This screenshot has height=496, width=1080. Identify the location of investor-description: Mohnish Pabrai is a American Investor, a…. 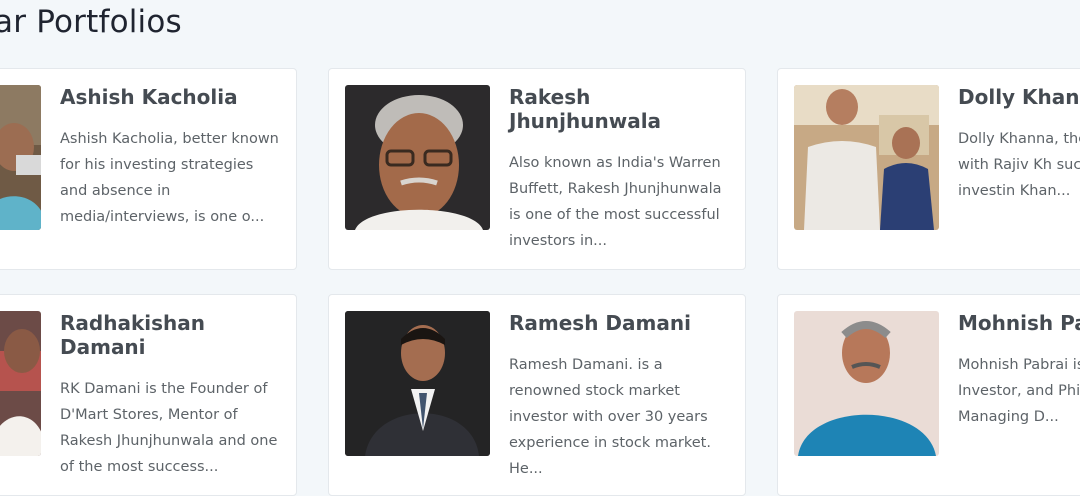
(1019, 391).